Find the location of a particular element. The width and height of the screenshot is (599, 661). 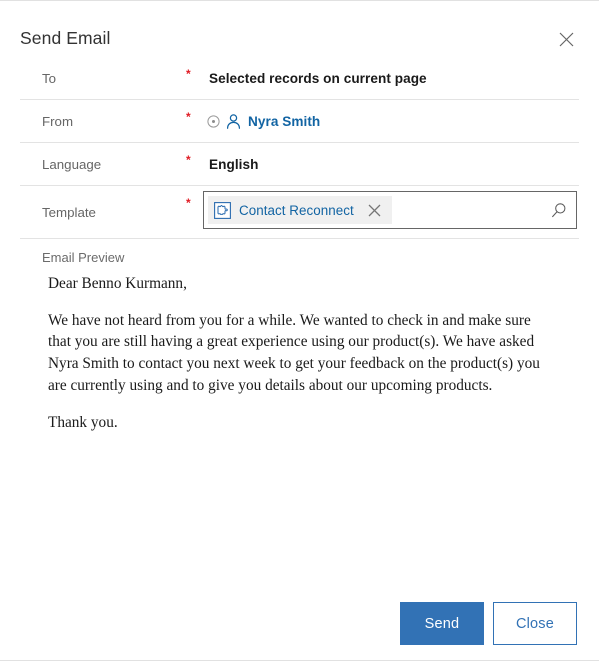

required-marker-template: * is located at coordinates (188, 203).